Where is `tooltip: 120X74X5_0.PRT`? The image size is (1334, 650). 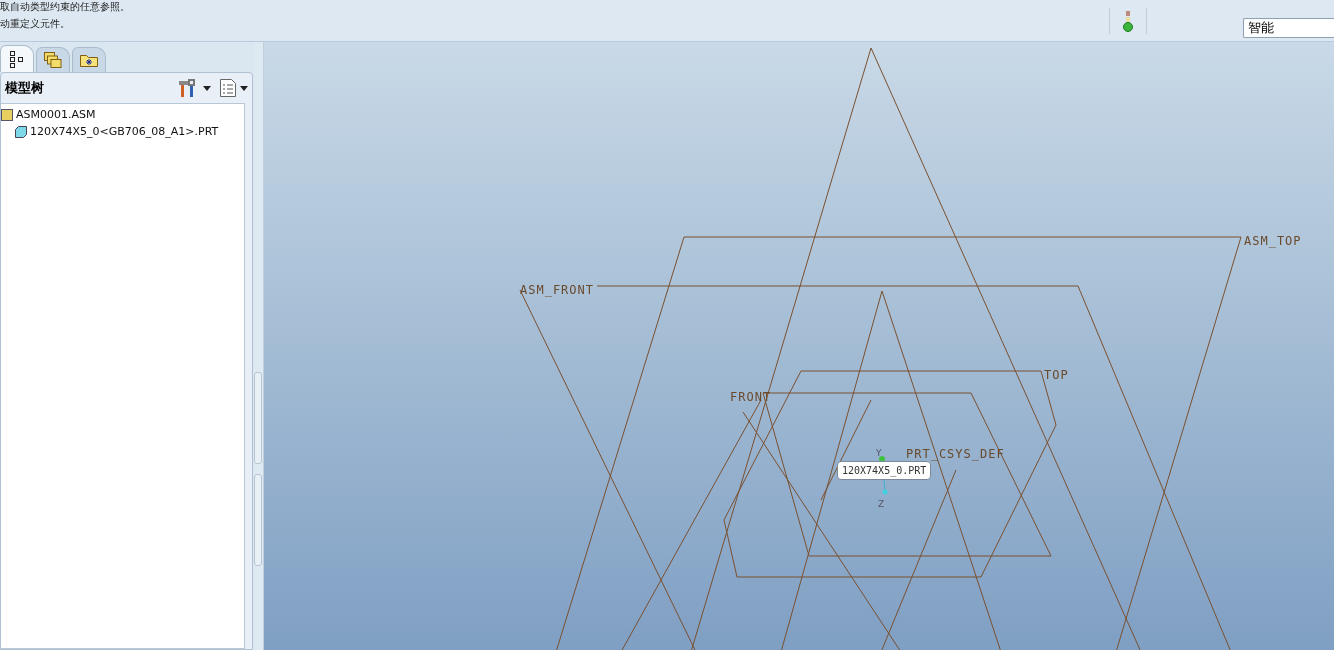 tooltip: 120X74X5_0.PRT is located at coordinates (884, 470).